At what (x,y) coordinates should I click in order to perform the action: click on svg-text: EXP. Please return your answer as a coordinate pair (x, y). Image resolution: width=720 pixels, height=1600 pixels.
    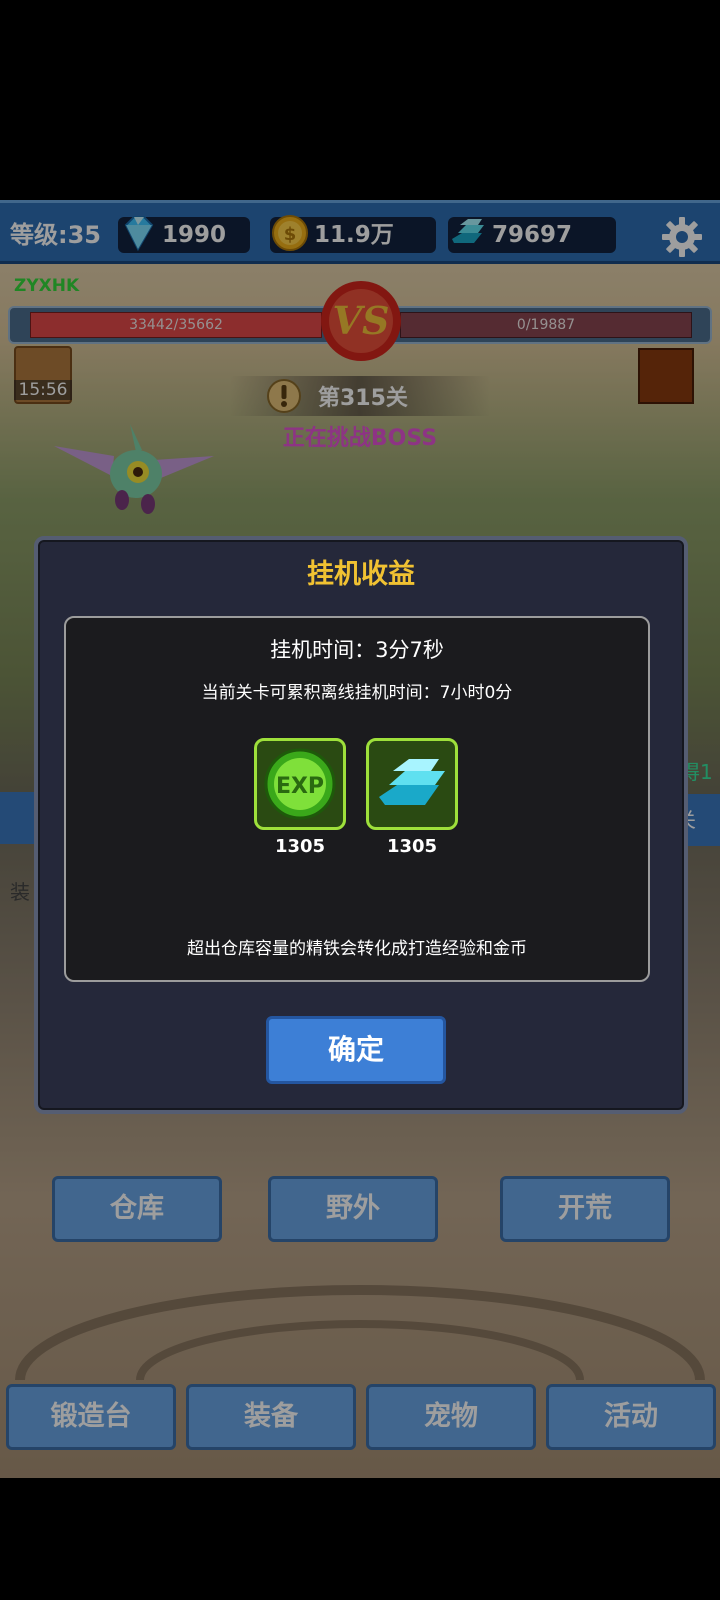
    Looking at the image, I should click on (300, 786).